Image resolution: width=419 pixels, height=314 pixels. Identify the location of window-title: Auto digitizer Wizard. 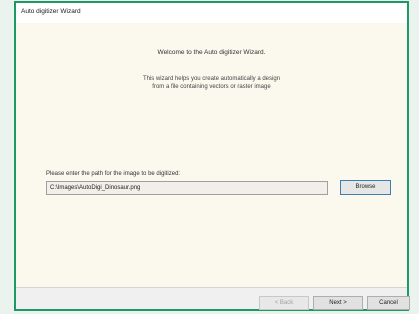
(51, 11).